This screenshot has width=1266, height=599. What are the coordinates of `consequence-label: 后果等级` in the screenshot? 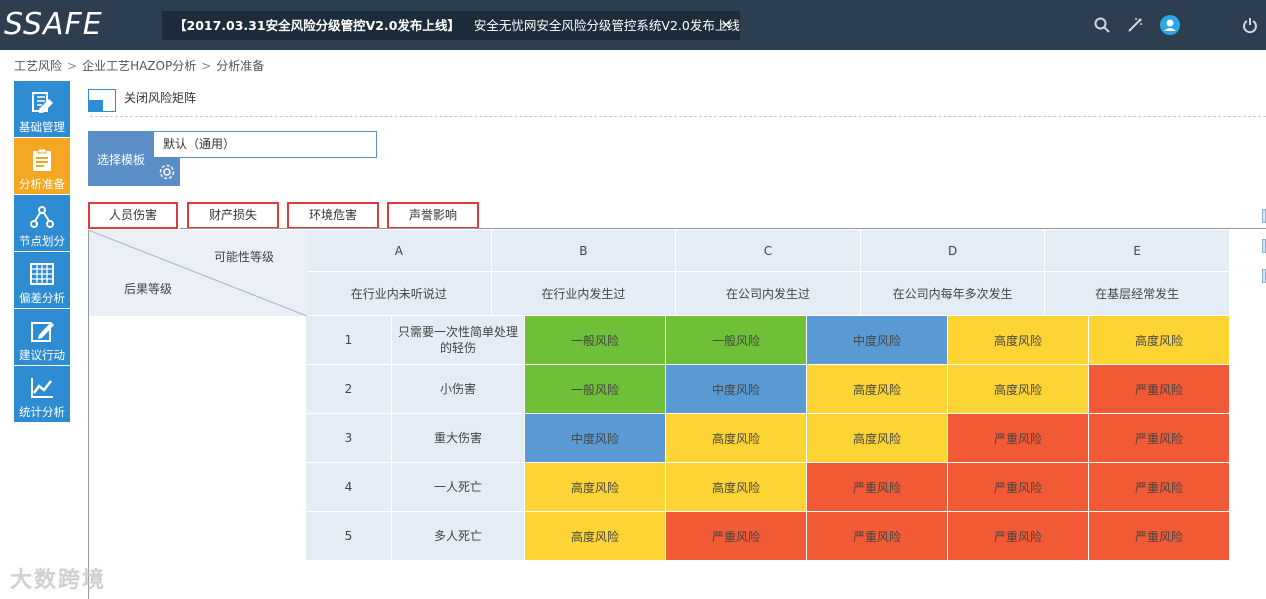 It's located at (148, 289).